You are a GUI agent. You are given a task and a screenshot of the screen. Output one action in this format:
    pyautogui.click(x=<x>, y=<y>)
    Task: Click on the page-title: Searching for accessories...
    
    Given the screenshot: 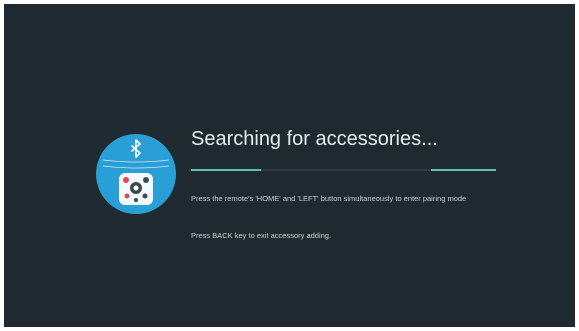 What is the action you would take?
    pyautogui.click(x=314, y=139)
    